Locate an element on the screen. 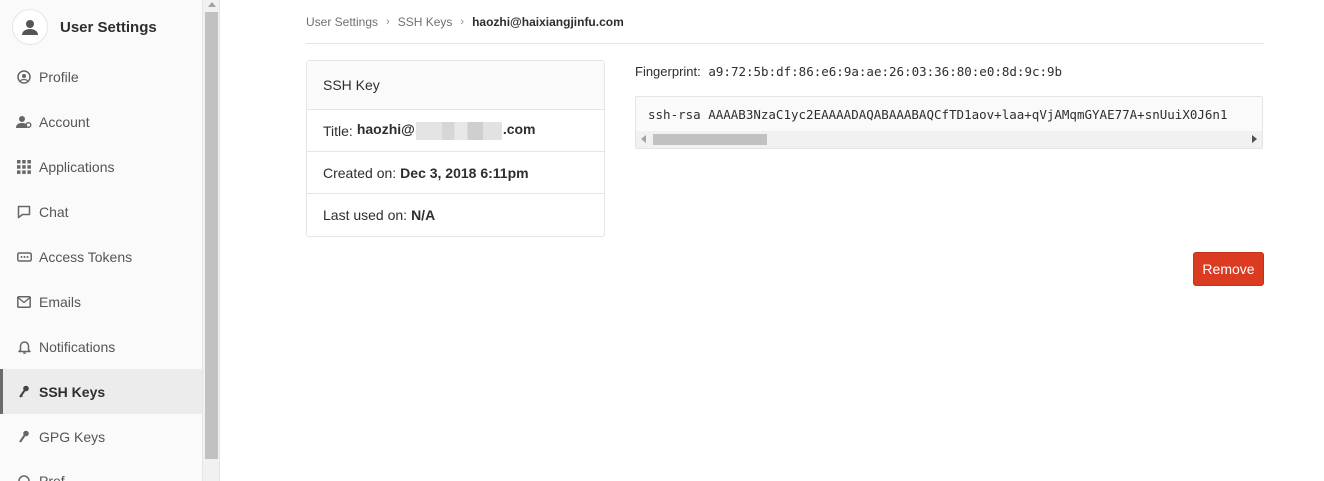  created-row: Created on: Dec 3, 2018 6:11pm is located at coordinates (455, 173).